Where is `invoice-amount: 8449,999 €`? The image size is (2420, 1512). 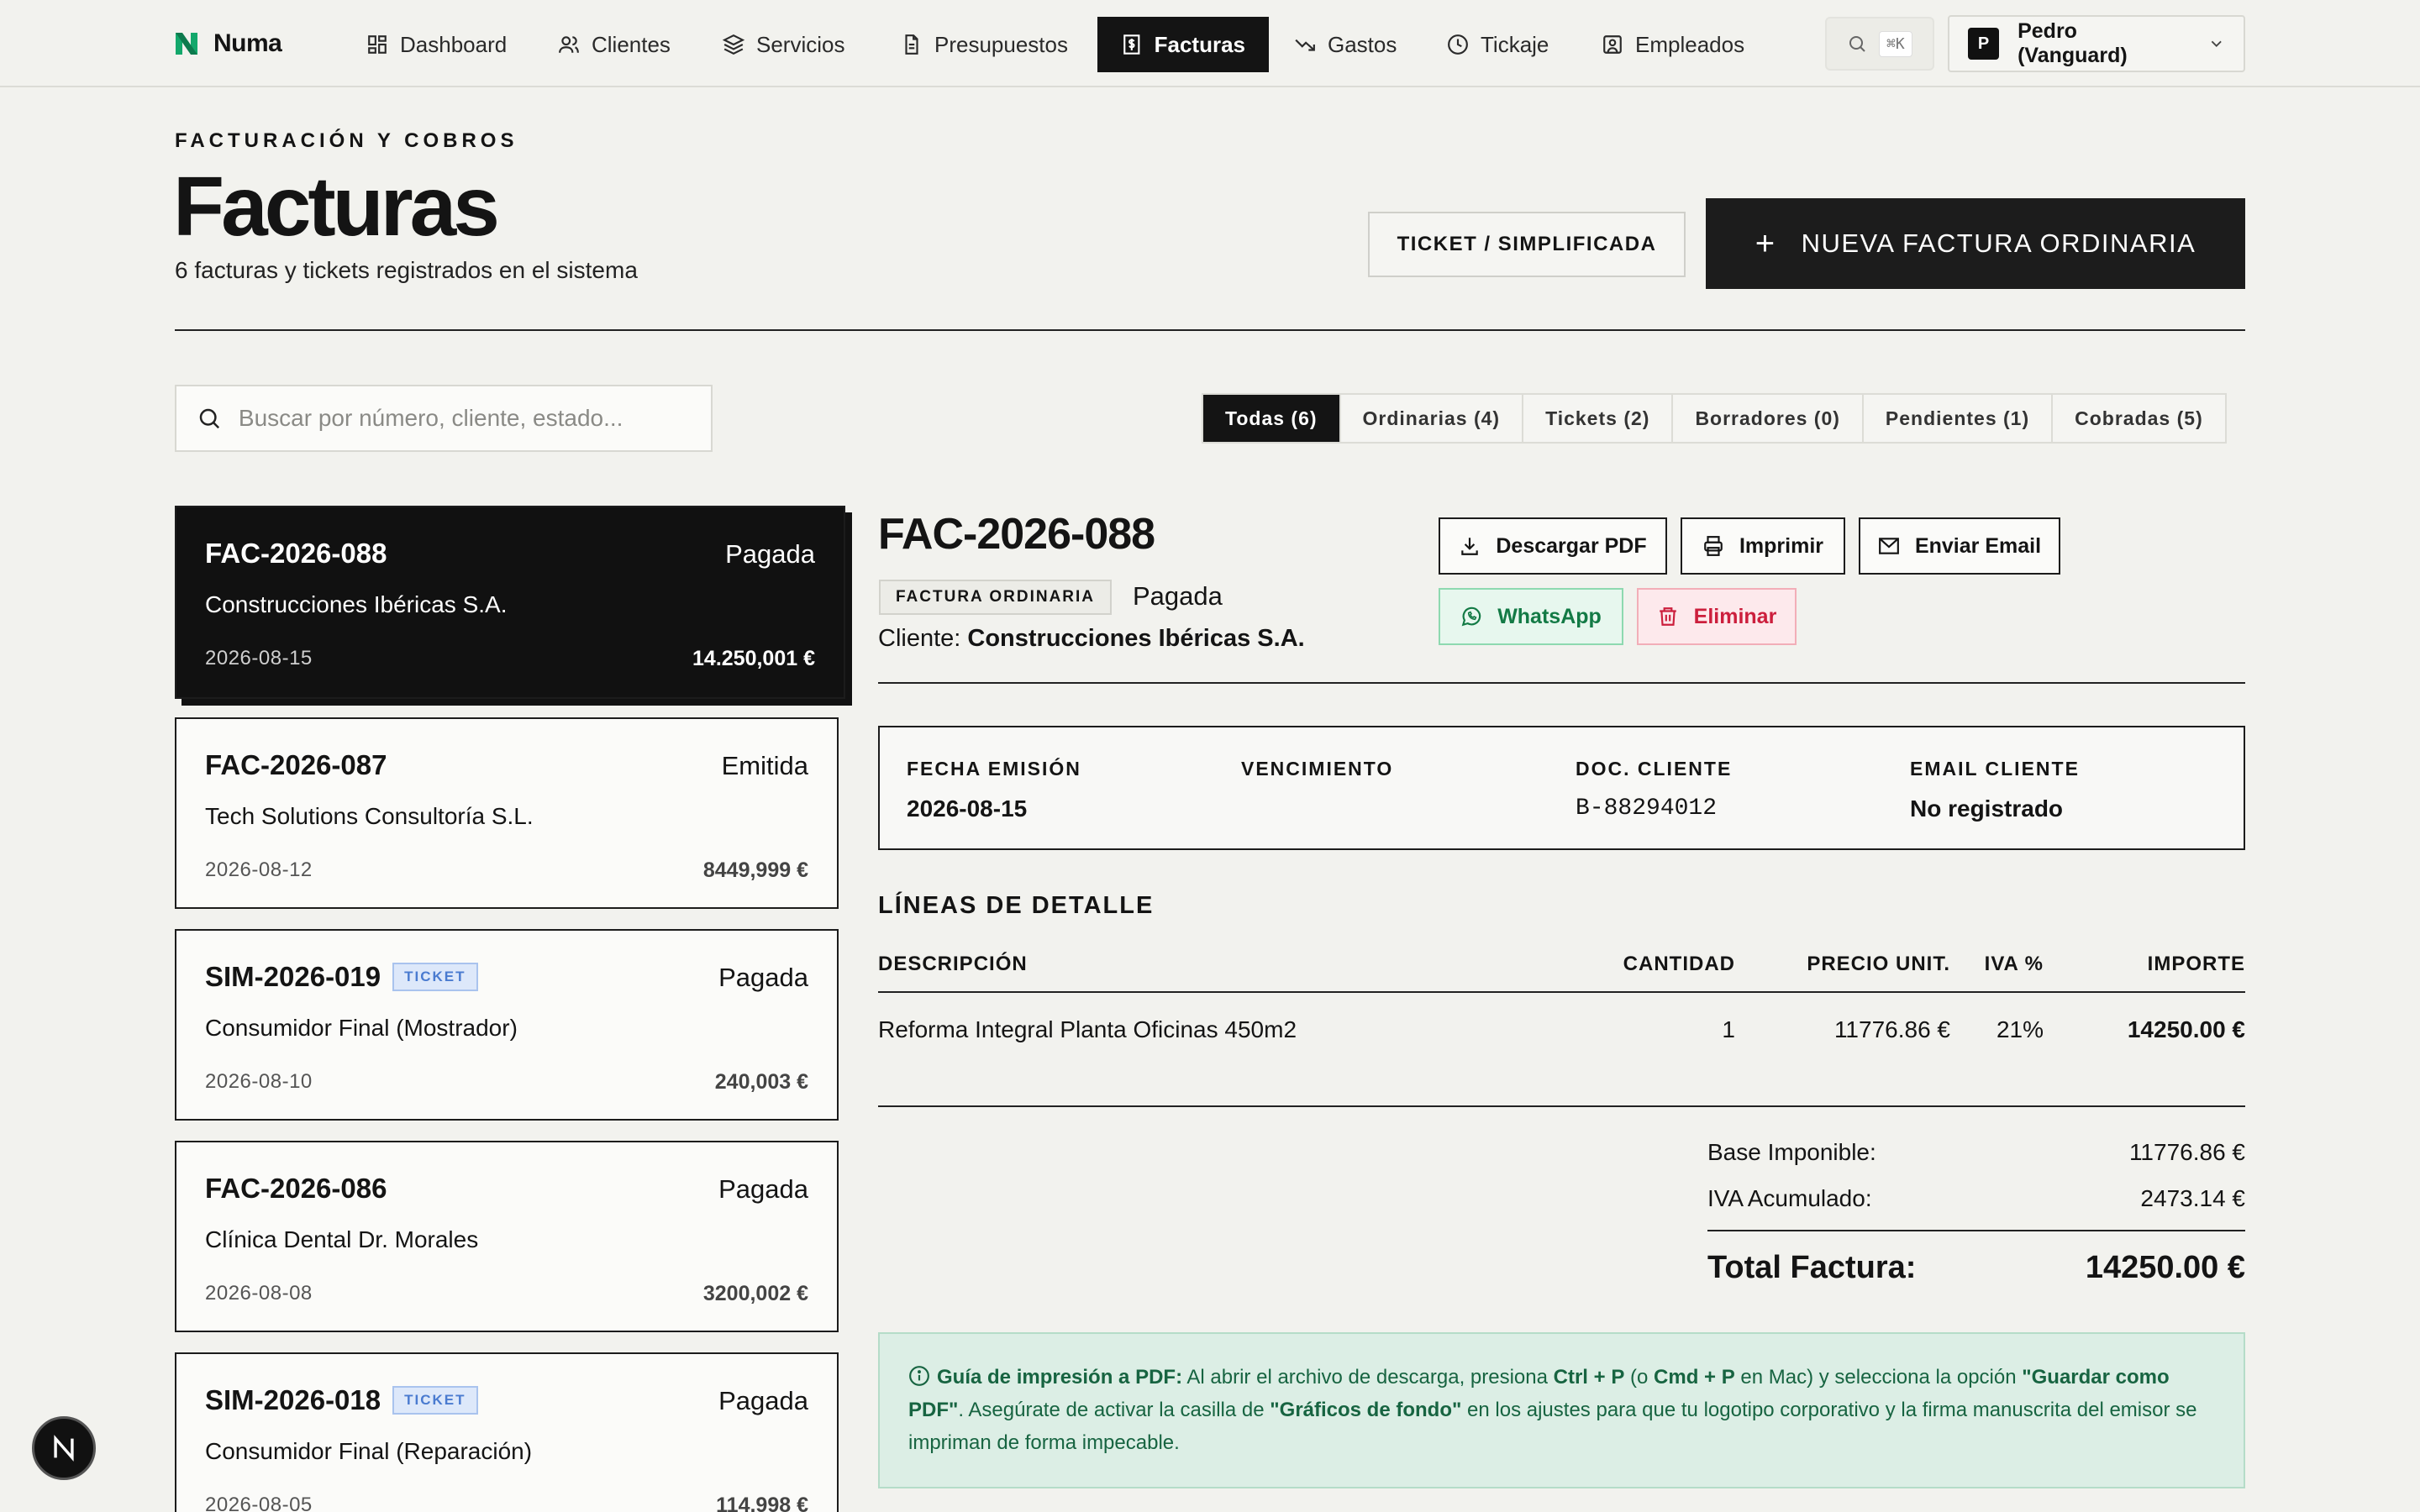 invoice-amount: 8449,999 € is located at coordinates (755, 870).